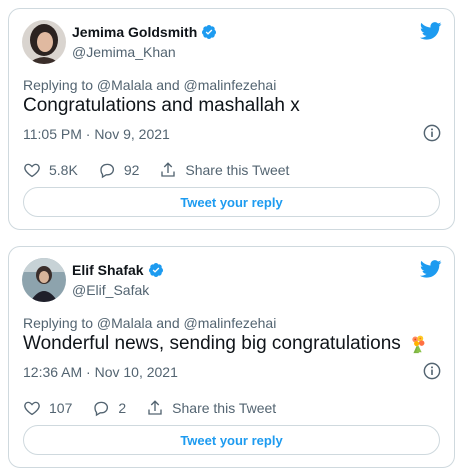 This screenshot has height=472, width=464. What do you see at coordinates (108, 270) in the screenshot?
I see `author-name-text: Elif Shafak` at bounding box center [108, 270].